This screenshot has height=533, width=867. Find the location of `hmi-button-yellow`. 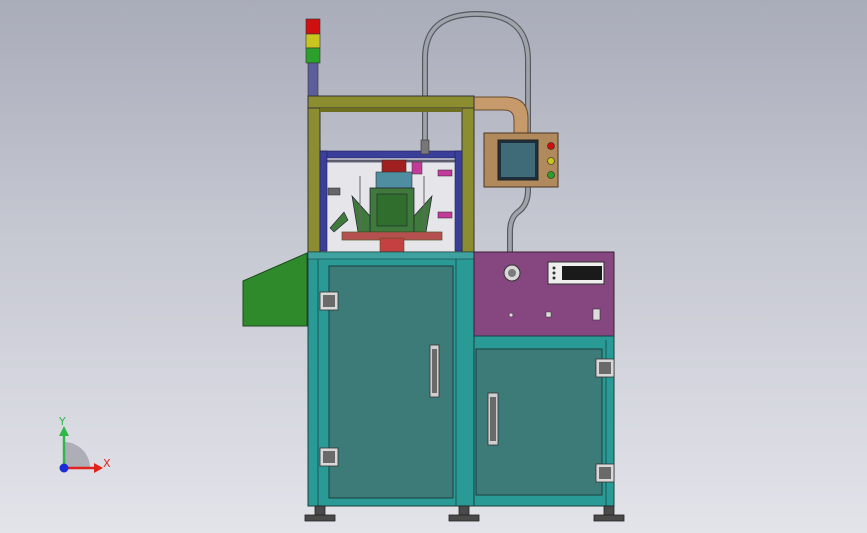

hmi-button-yellow is located at coordinates (551, 161).